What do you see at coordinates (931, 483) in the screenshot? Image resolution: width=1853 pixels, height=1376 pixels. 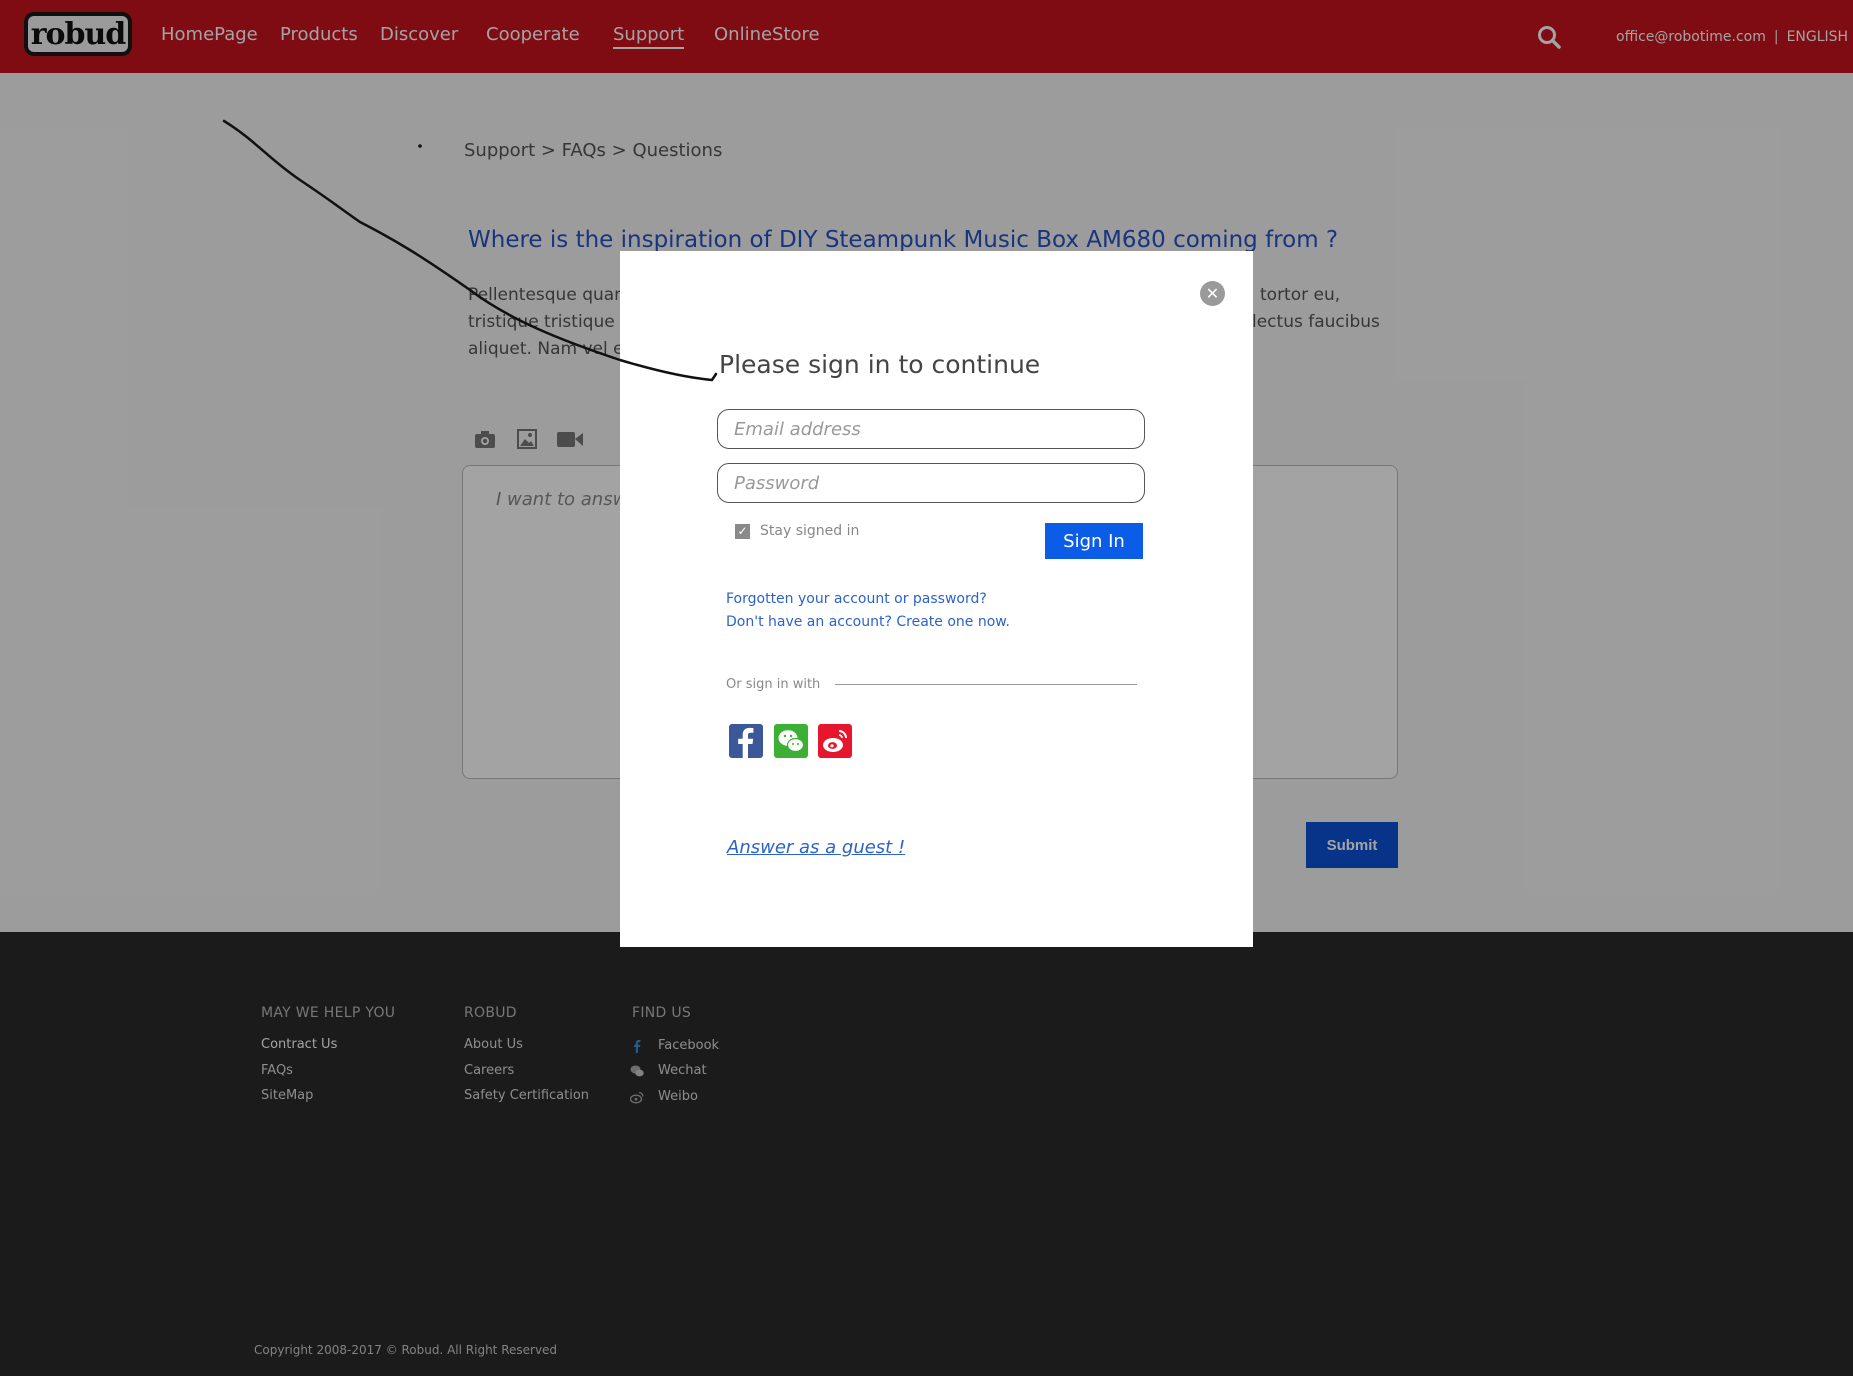 I see `password-field` at bounding box center [931, 483].